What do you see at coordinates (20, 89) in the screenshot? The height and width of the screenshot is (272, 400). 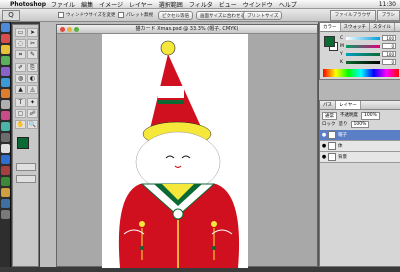 I see `dodge-tool: ▲` at bounding box center [20, 89].